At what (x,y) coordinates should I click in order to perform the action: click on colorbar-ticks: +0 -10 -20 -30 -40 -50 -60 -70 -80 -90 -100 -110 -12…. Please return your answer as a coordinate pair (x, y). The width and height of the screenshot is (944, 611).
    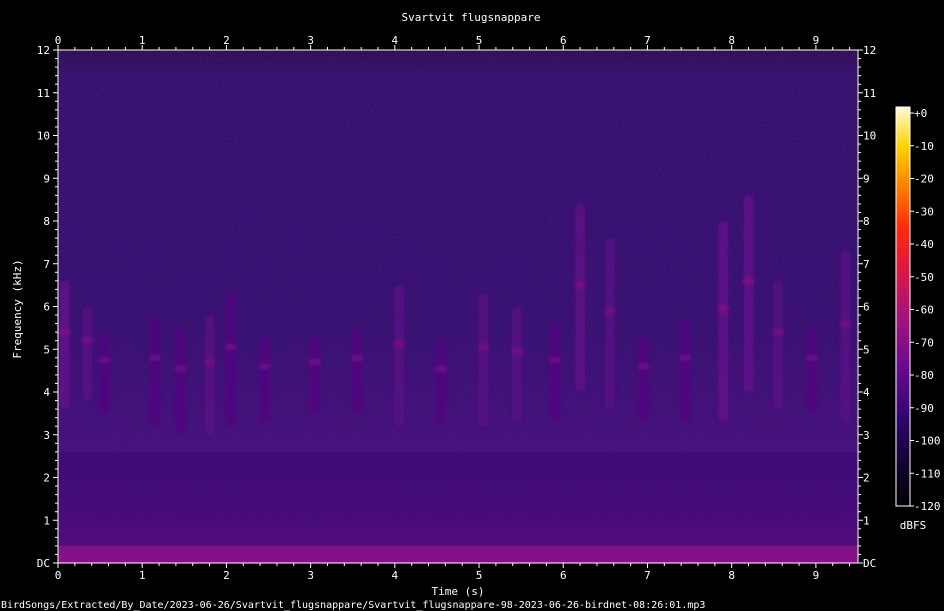
    Looking at the image, I should click on (925, 310).